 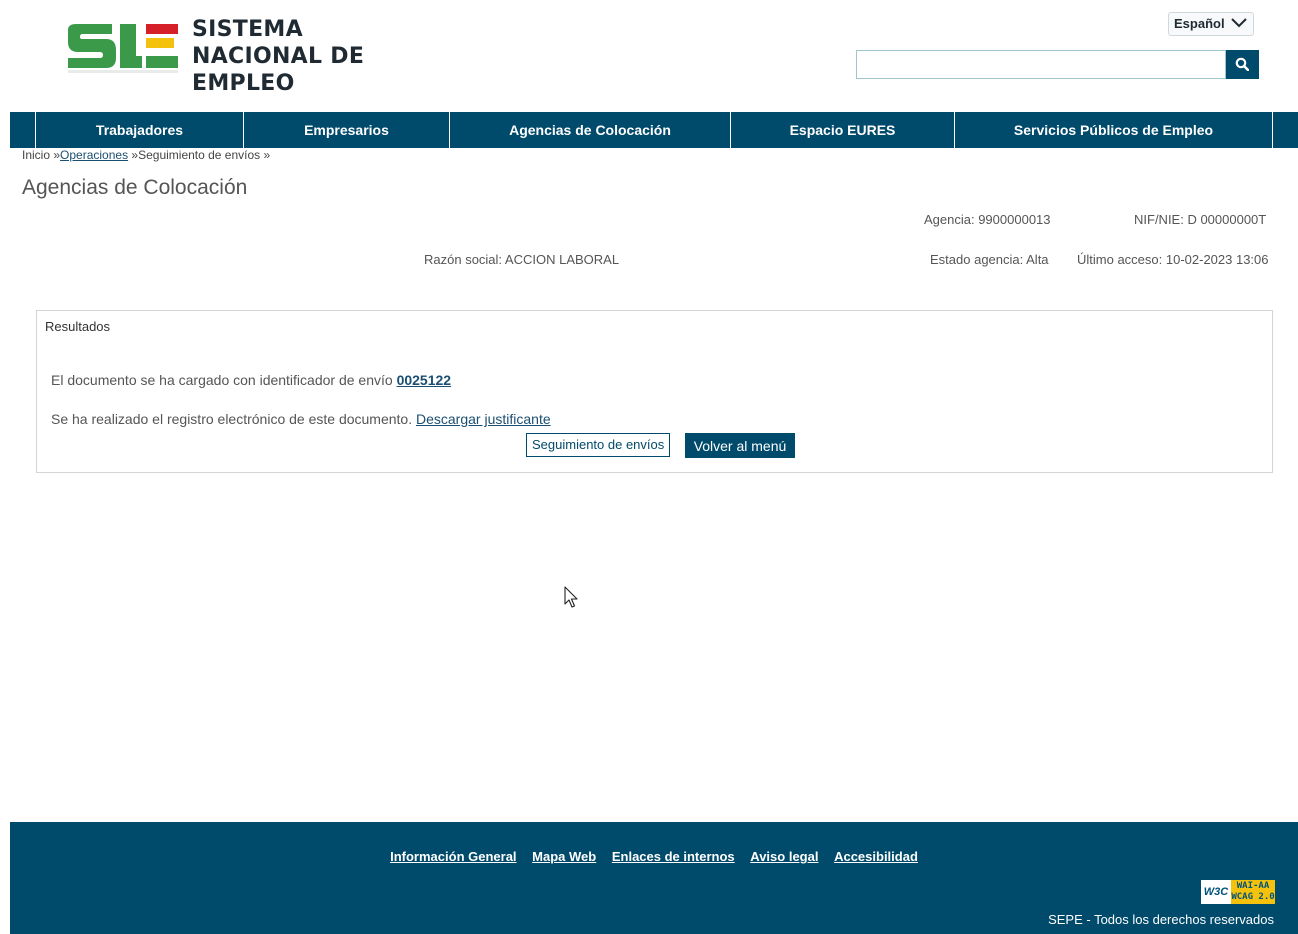 I want to click on nav-item-empresarios: Empresarios, so click(x=347, y=130).